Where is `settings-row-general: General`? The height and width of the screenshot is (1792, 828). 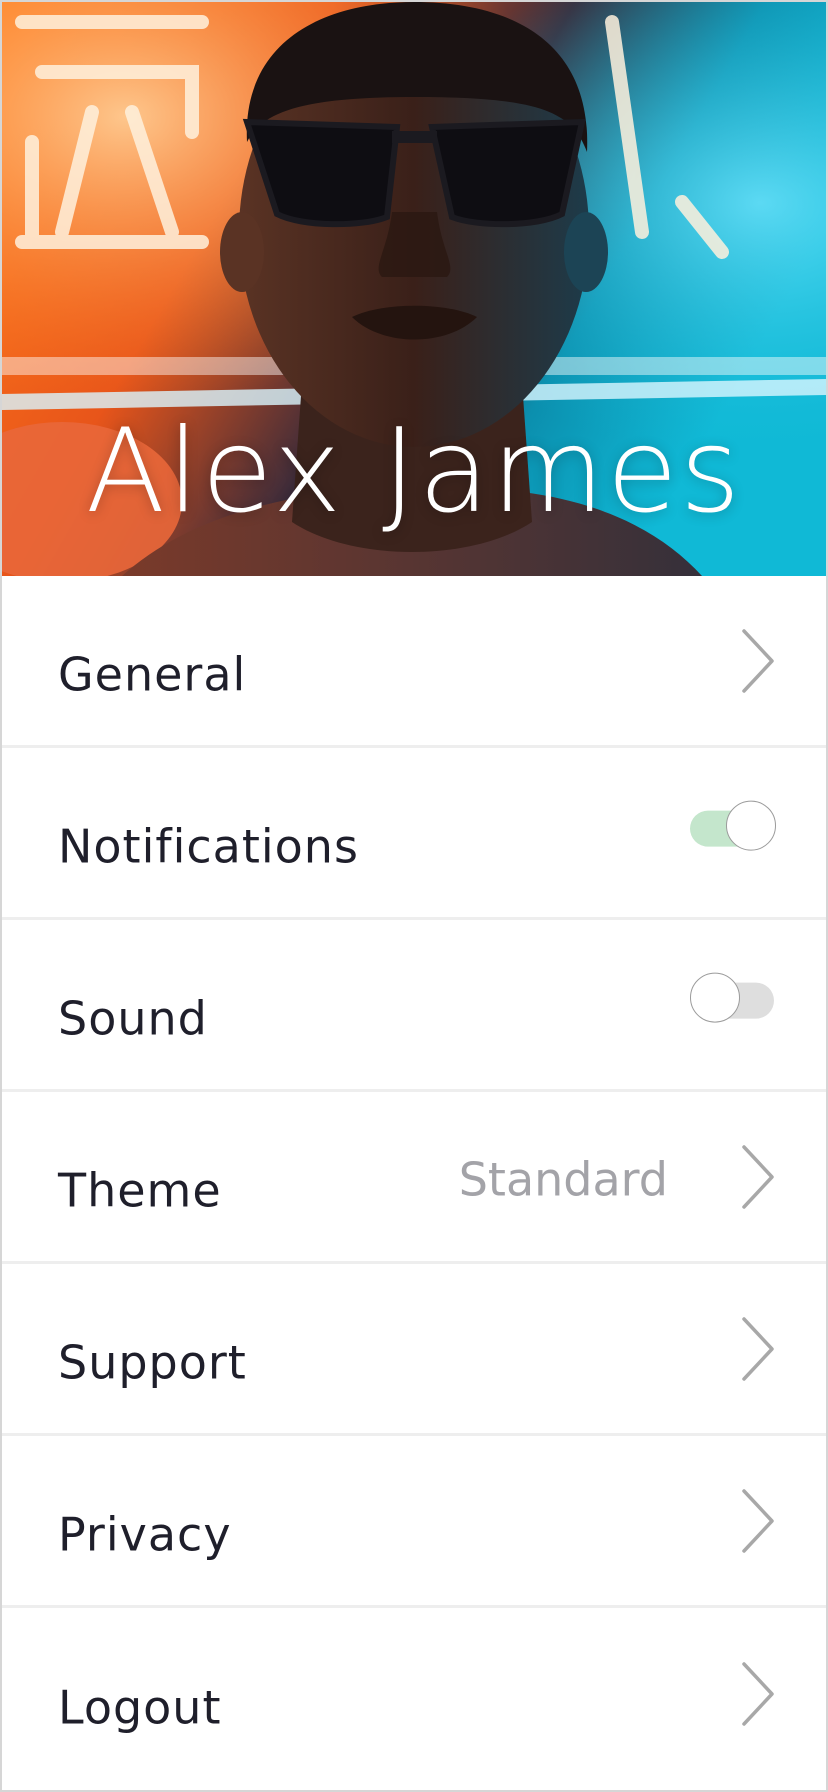
settings-row-general: General is located at coordinates (414, 662).